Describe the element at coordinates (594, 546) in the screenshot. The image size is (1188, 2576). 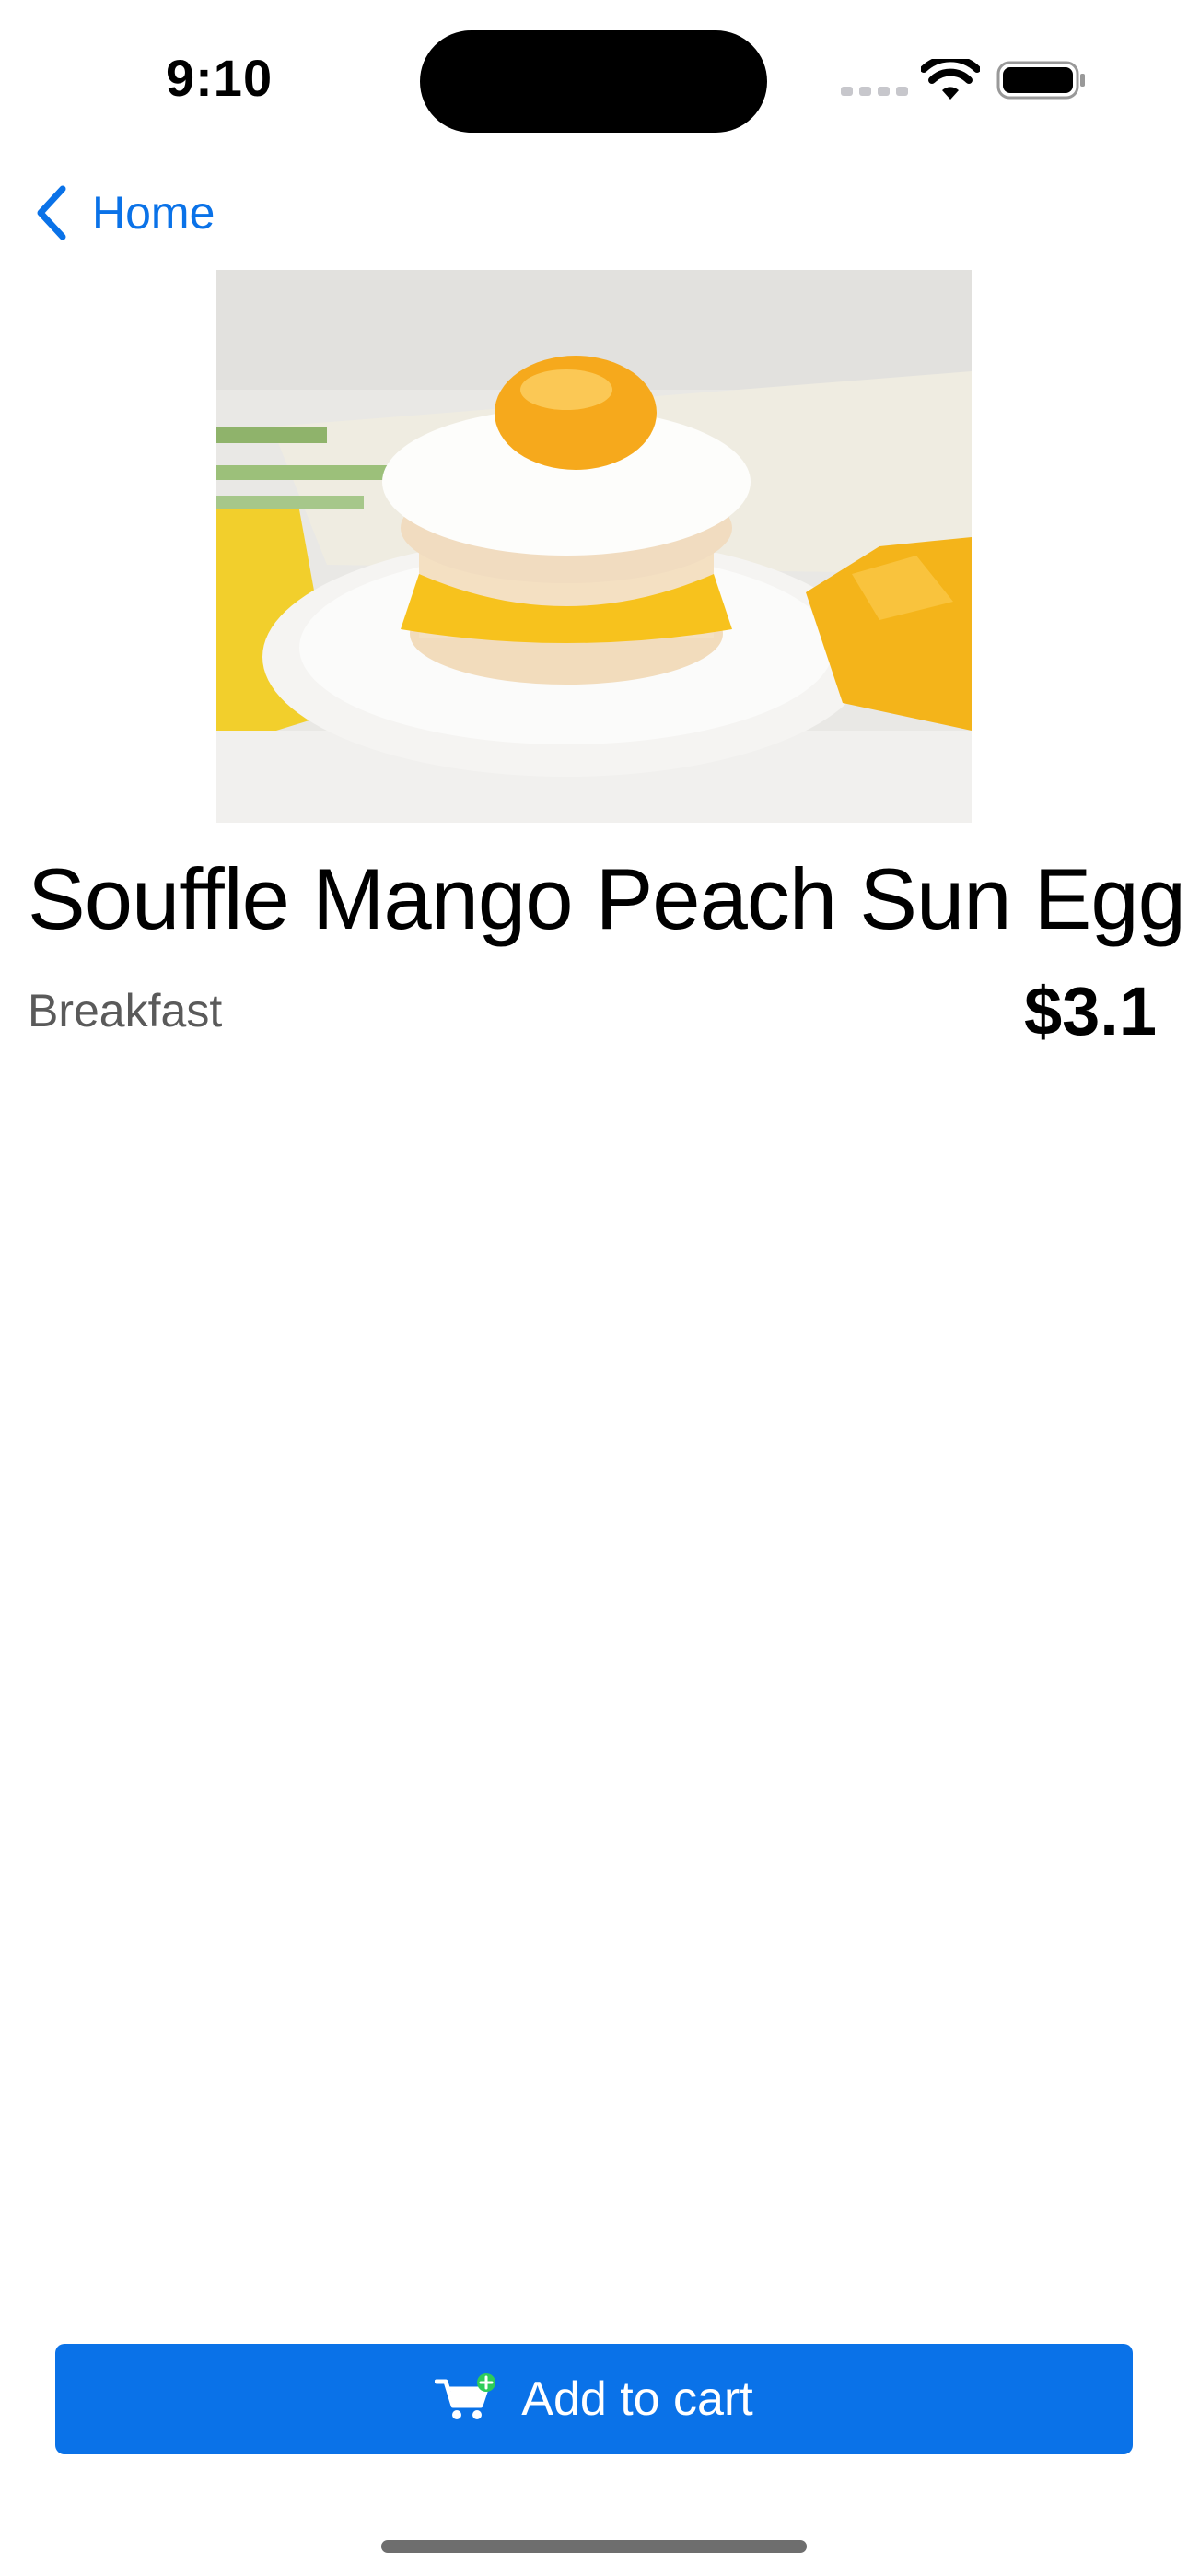
I see `product-image` at that location.